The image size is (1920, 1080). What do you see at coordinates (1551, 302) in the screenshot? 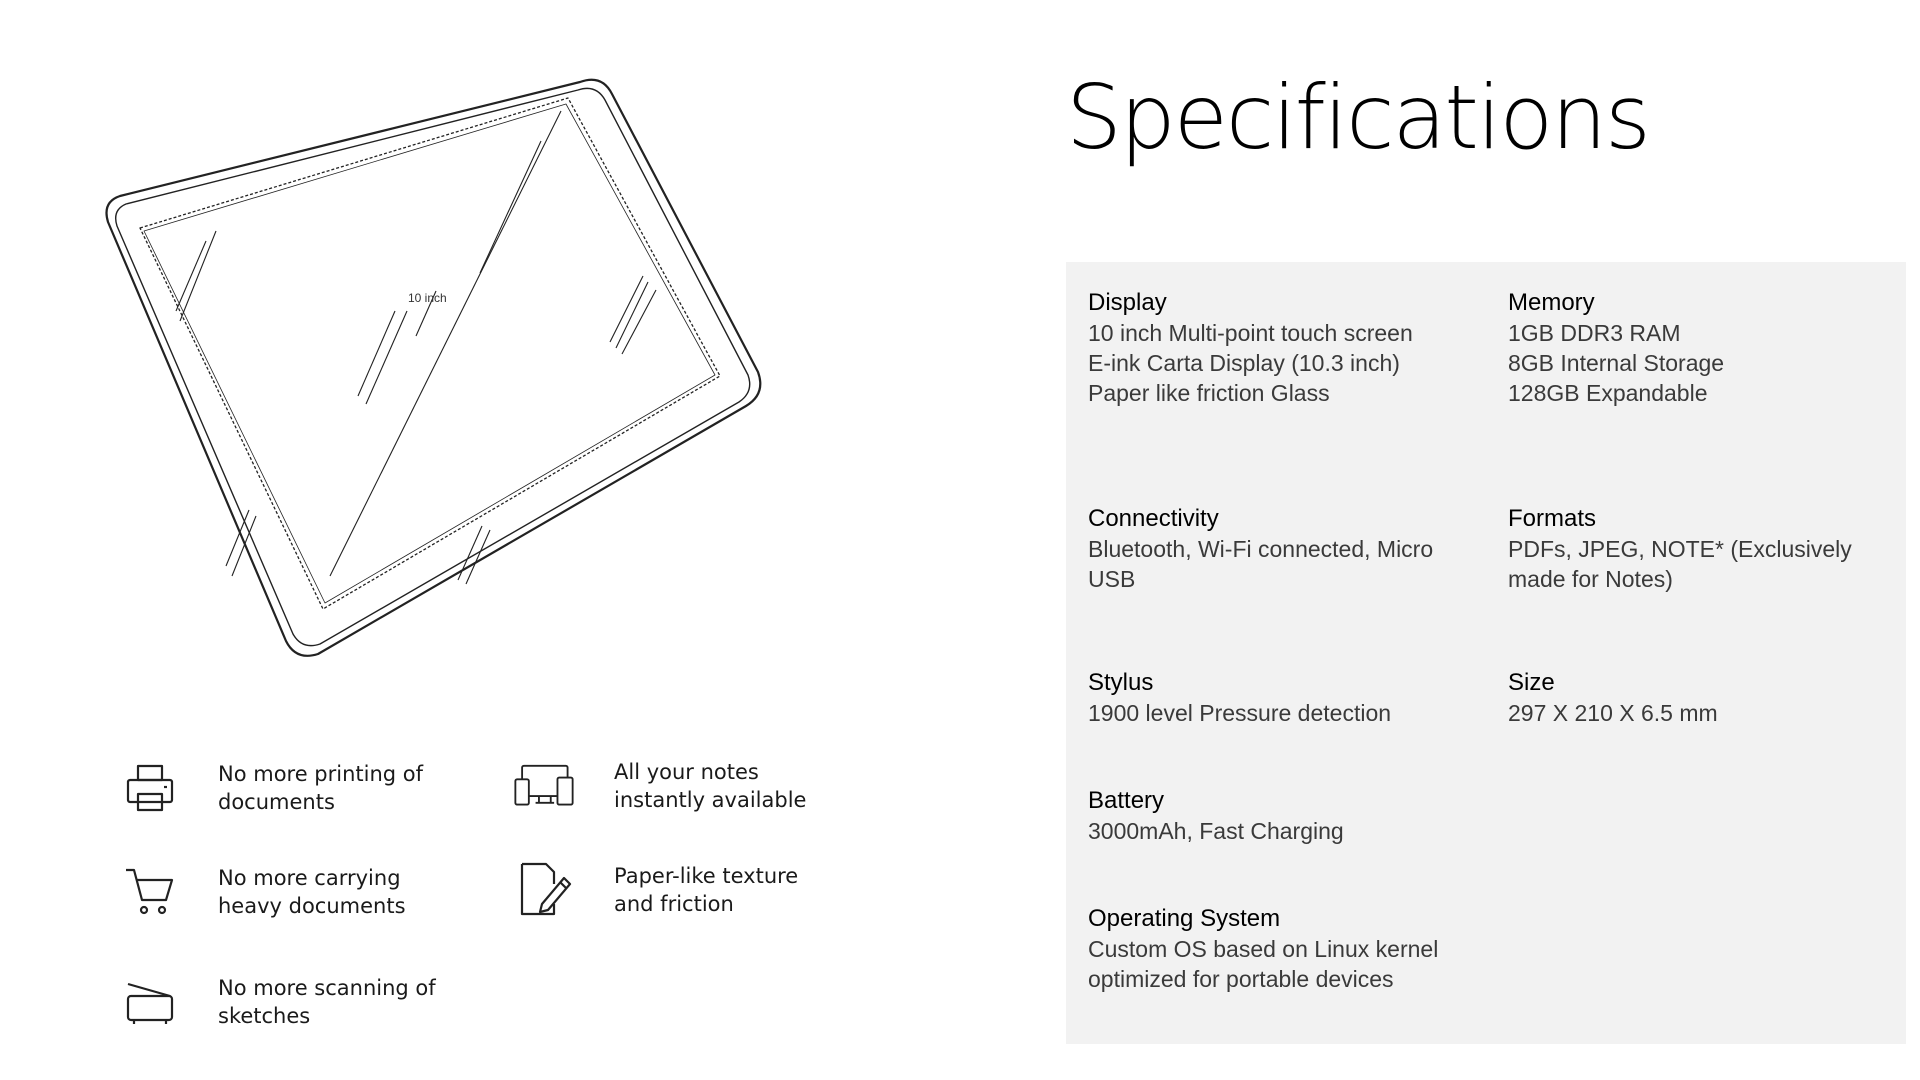
I see `spec-label: Memory` at bounding box center [1551, 302].